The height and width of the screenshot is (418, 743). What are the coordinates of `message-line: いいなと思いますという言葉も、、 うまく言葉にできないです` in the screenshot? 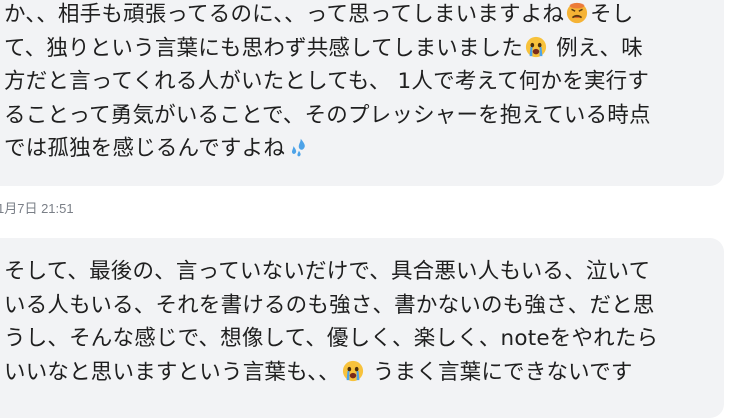 It's located at (364, 373).